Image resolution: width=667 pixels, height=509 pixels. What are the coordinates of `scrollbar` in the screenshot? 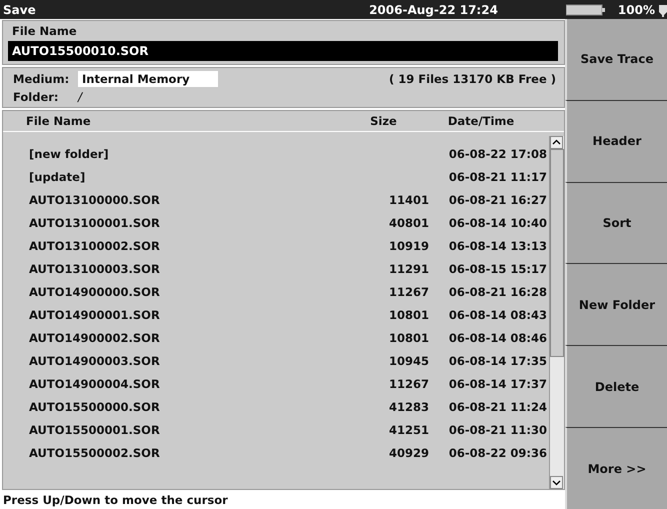 It's located at (556, 312).